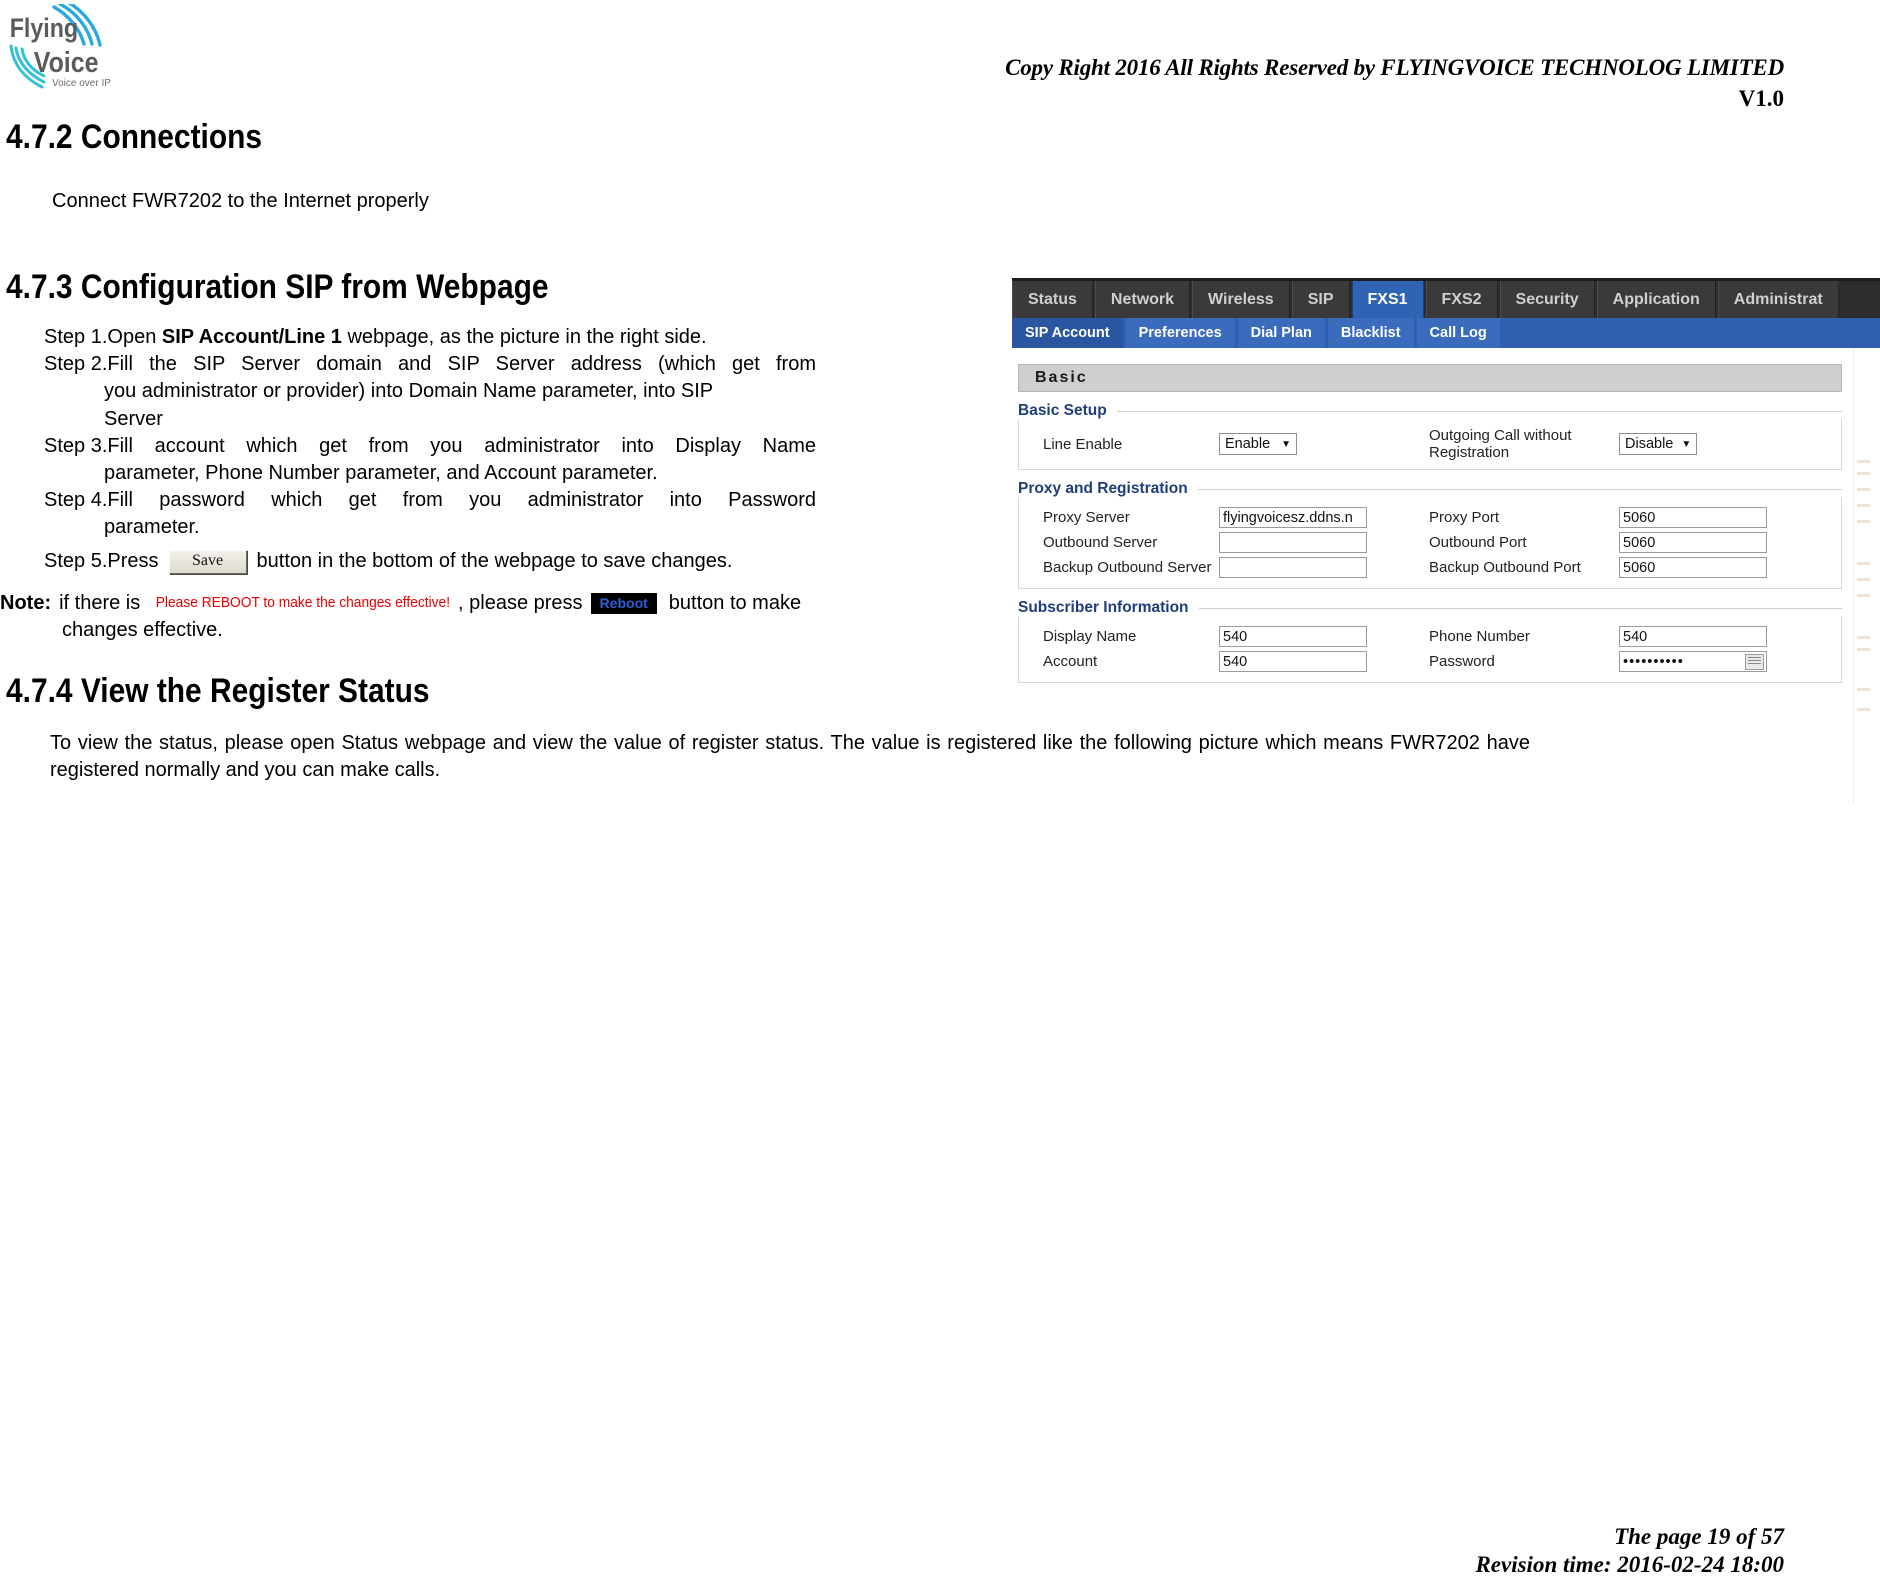 The image size is (1880, 1594). Describe the element at coordinates (1656, 299) in the screenshot. I see `webui-tab-application: Application` at that location.